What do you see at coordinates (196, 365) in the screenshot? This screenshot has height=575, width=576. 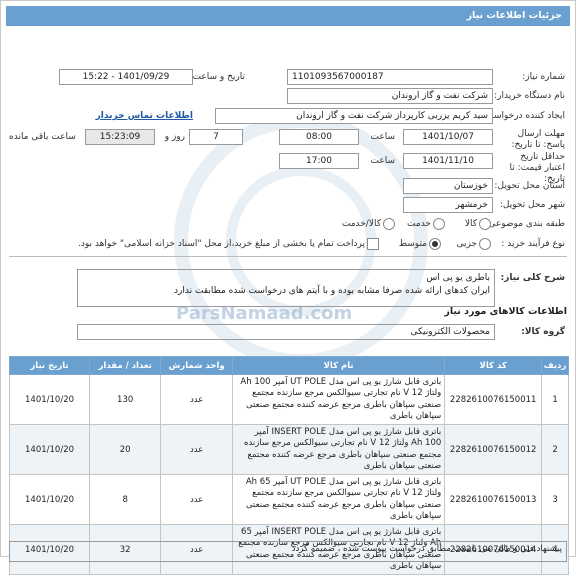 I see `col-header-unit: واحد شمارش` at bounding box center [196, 365].